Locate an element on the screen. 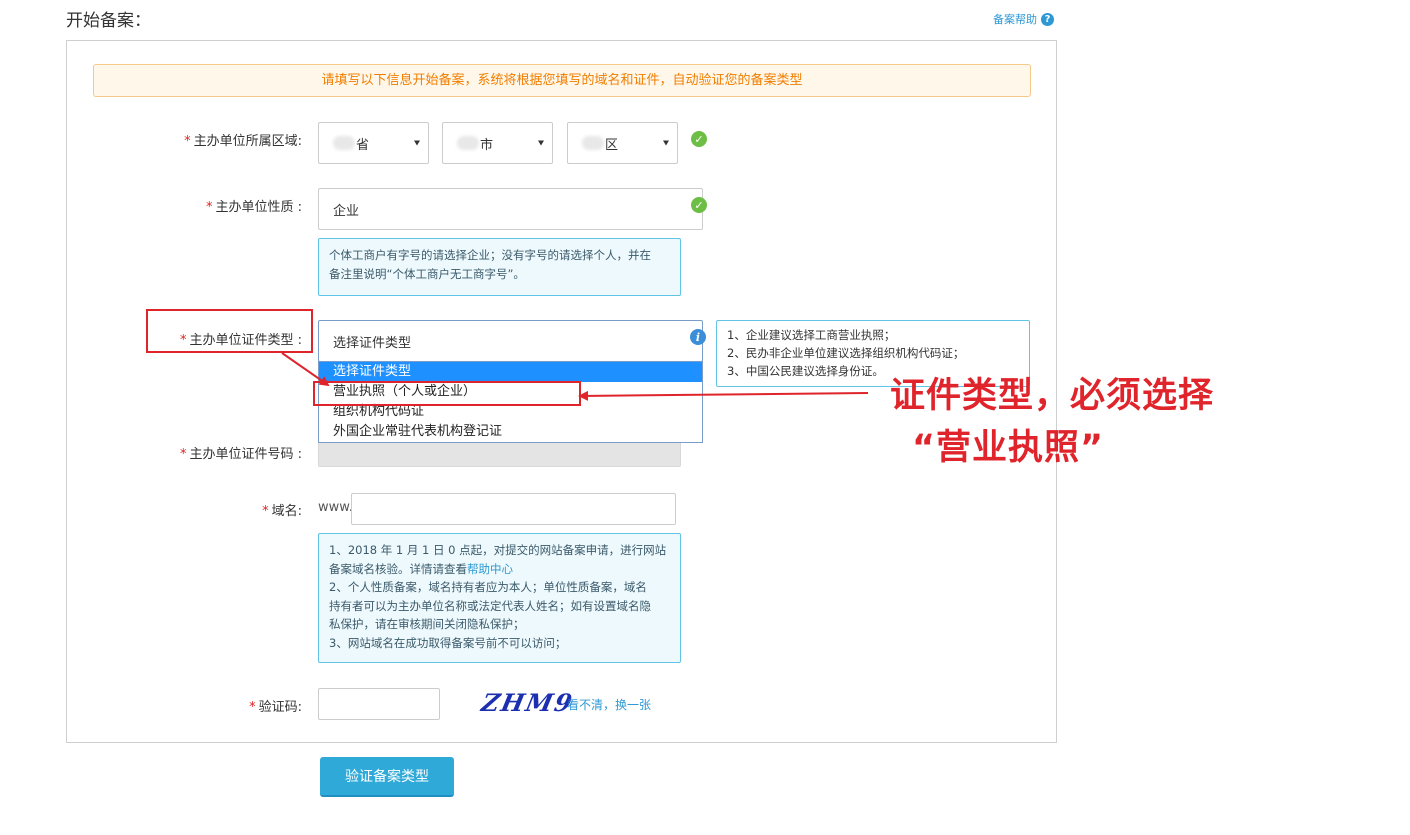  annotation-arrow-right is located at coordinates (723, 395).